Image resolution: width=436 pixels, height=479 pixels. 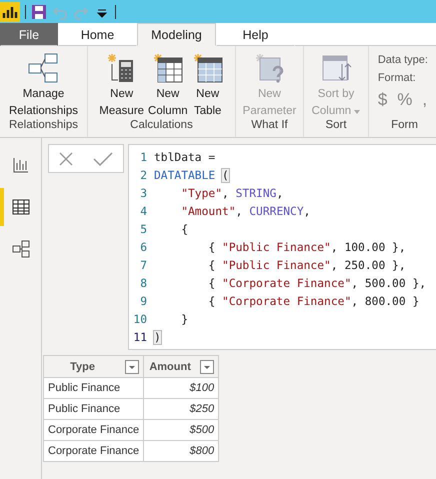 What do you see at coordinates (181, 367) in the screenshot?
I see `column-header: Amount` at bounding box center [181, 367].